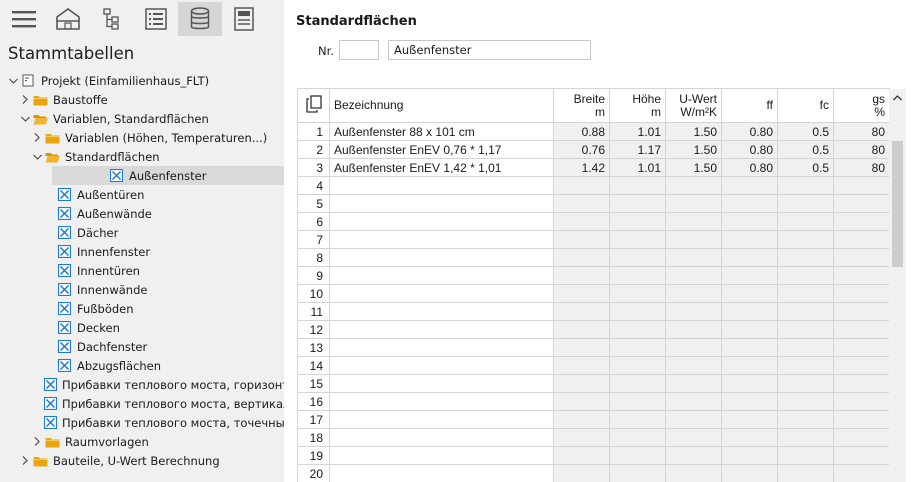  Describe the element at coordinates (593, 347) in the screenshot. I see `table-row: 13` at that location.